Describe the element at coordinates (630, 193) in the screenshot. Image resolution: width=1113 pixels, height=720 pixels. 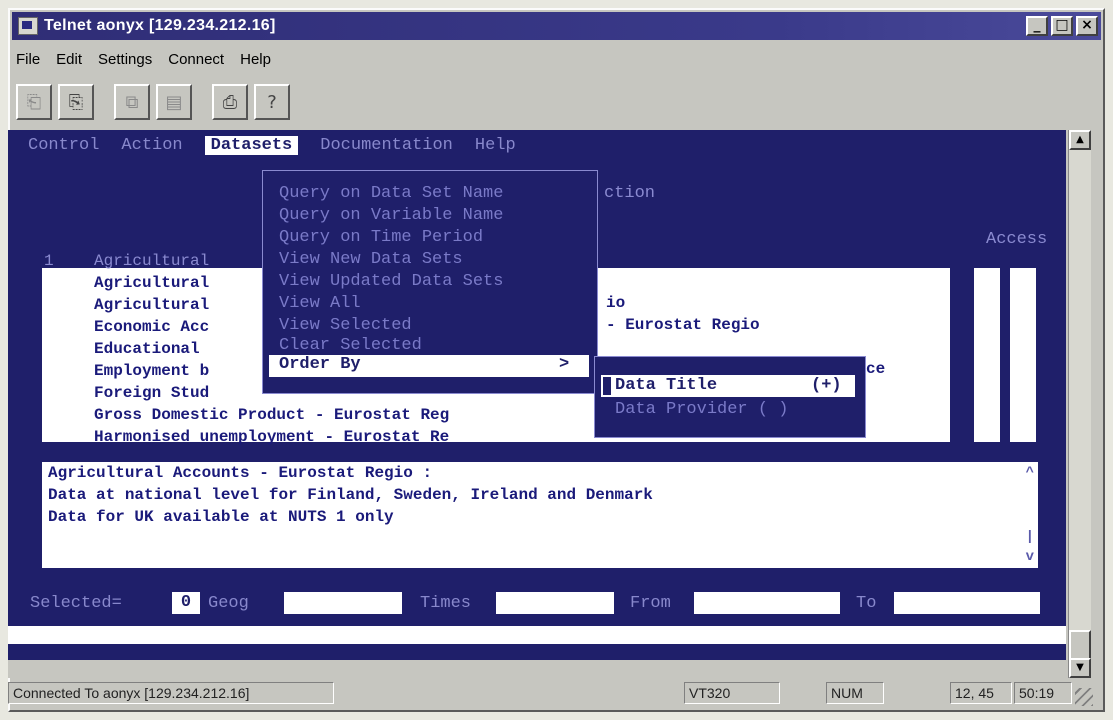
I see `column-header-fragment: ction` at that location.